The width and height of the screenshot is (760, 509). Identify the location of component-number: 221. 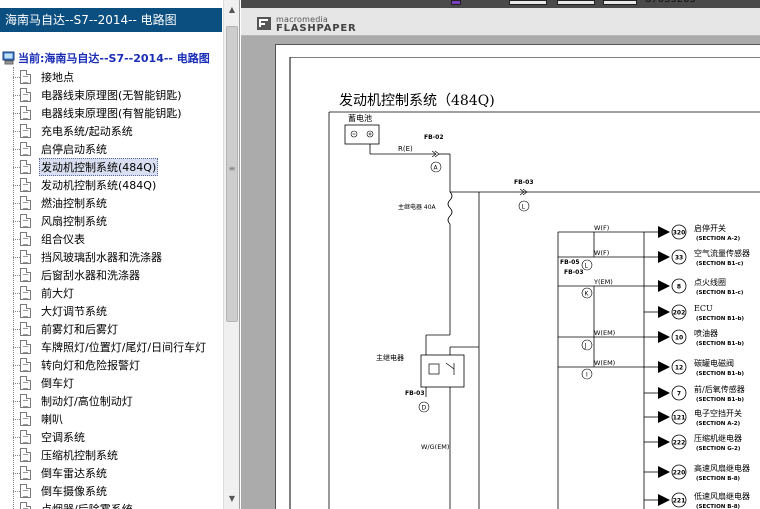
(679, 501).